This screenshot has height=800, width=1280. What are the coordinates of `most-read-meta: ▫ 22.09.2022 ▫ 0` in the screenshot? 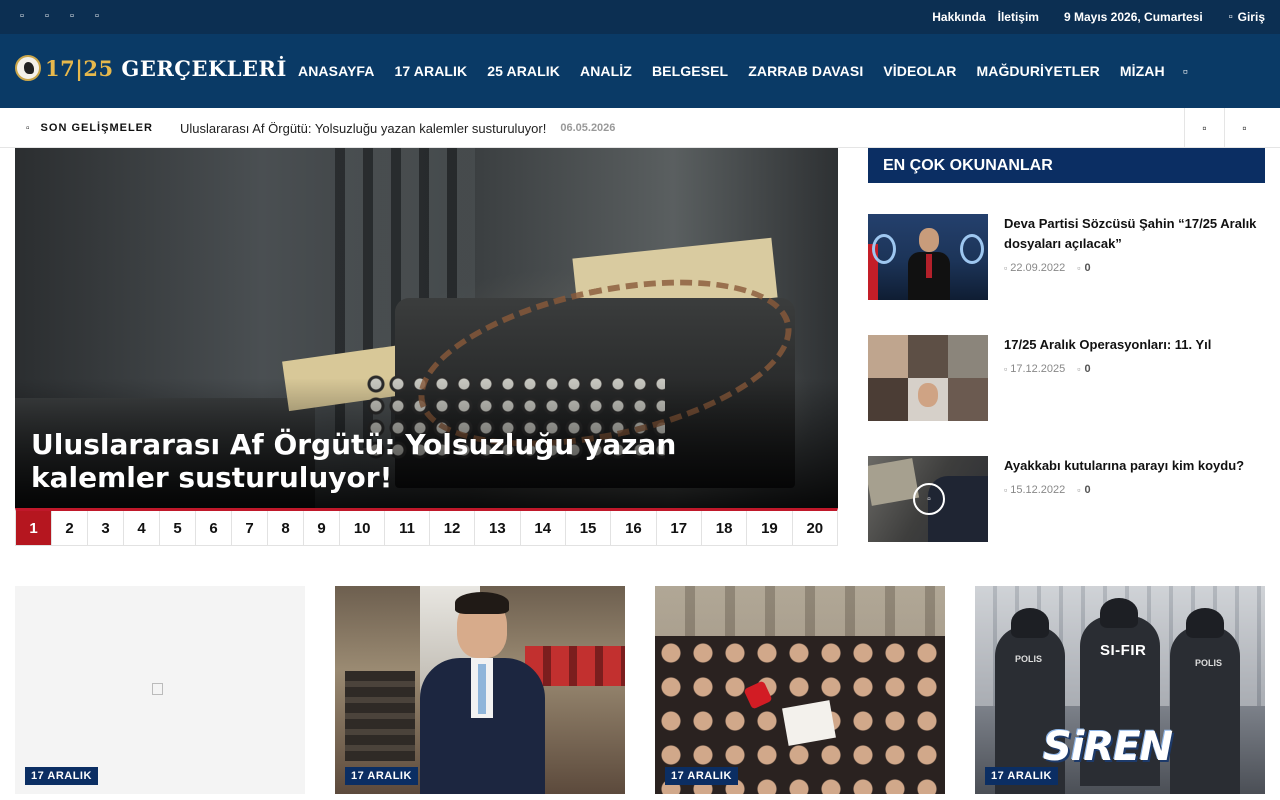 It's located at (1047, 268).